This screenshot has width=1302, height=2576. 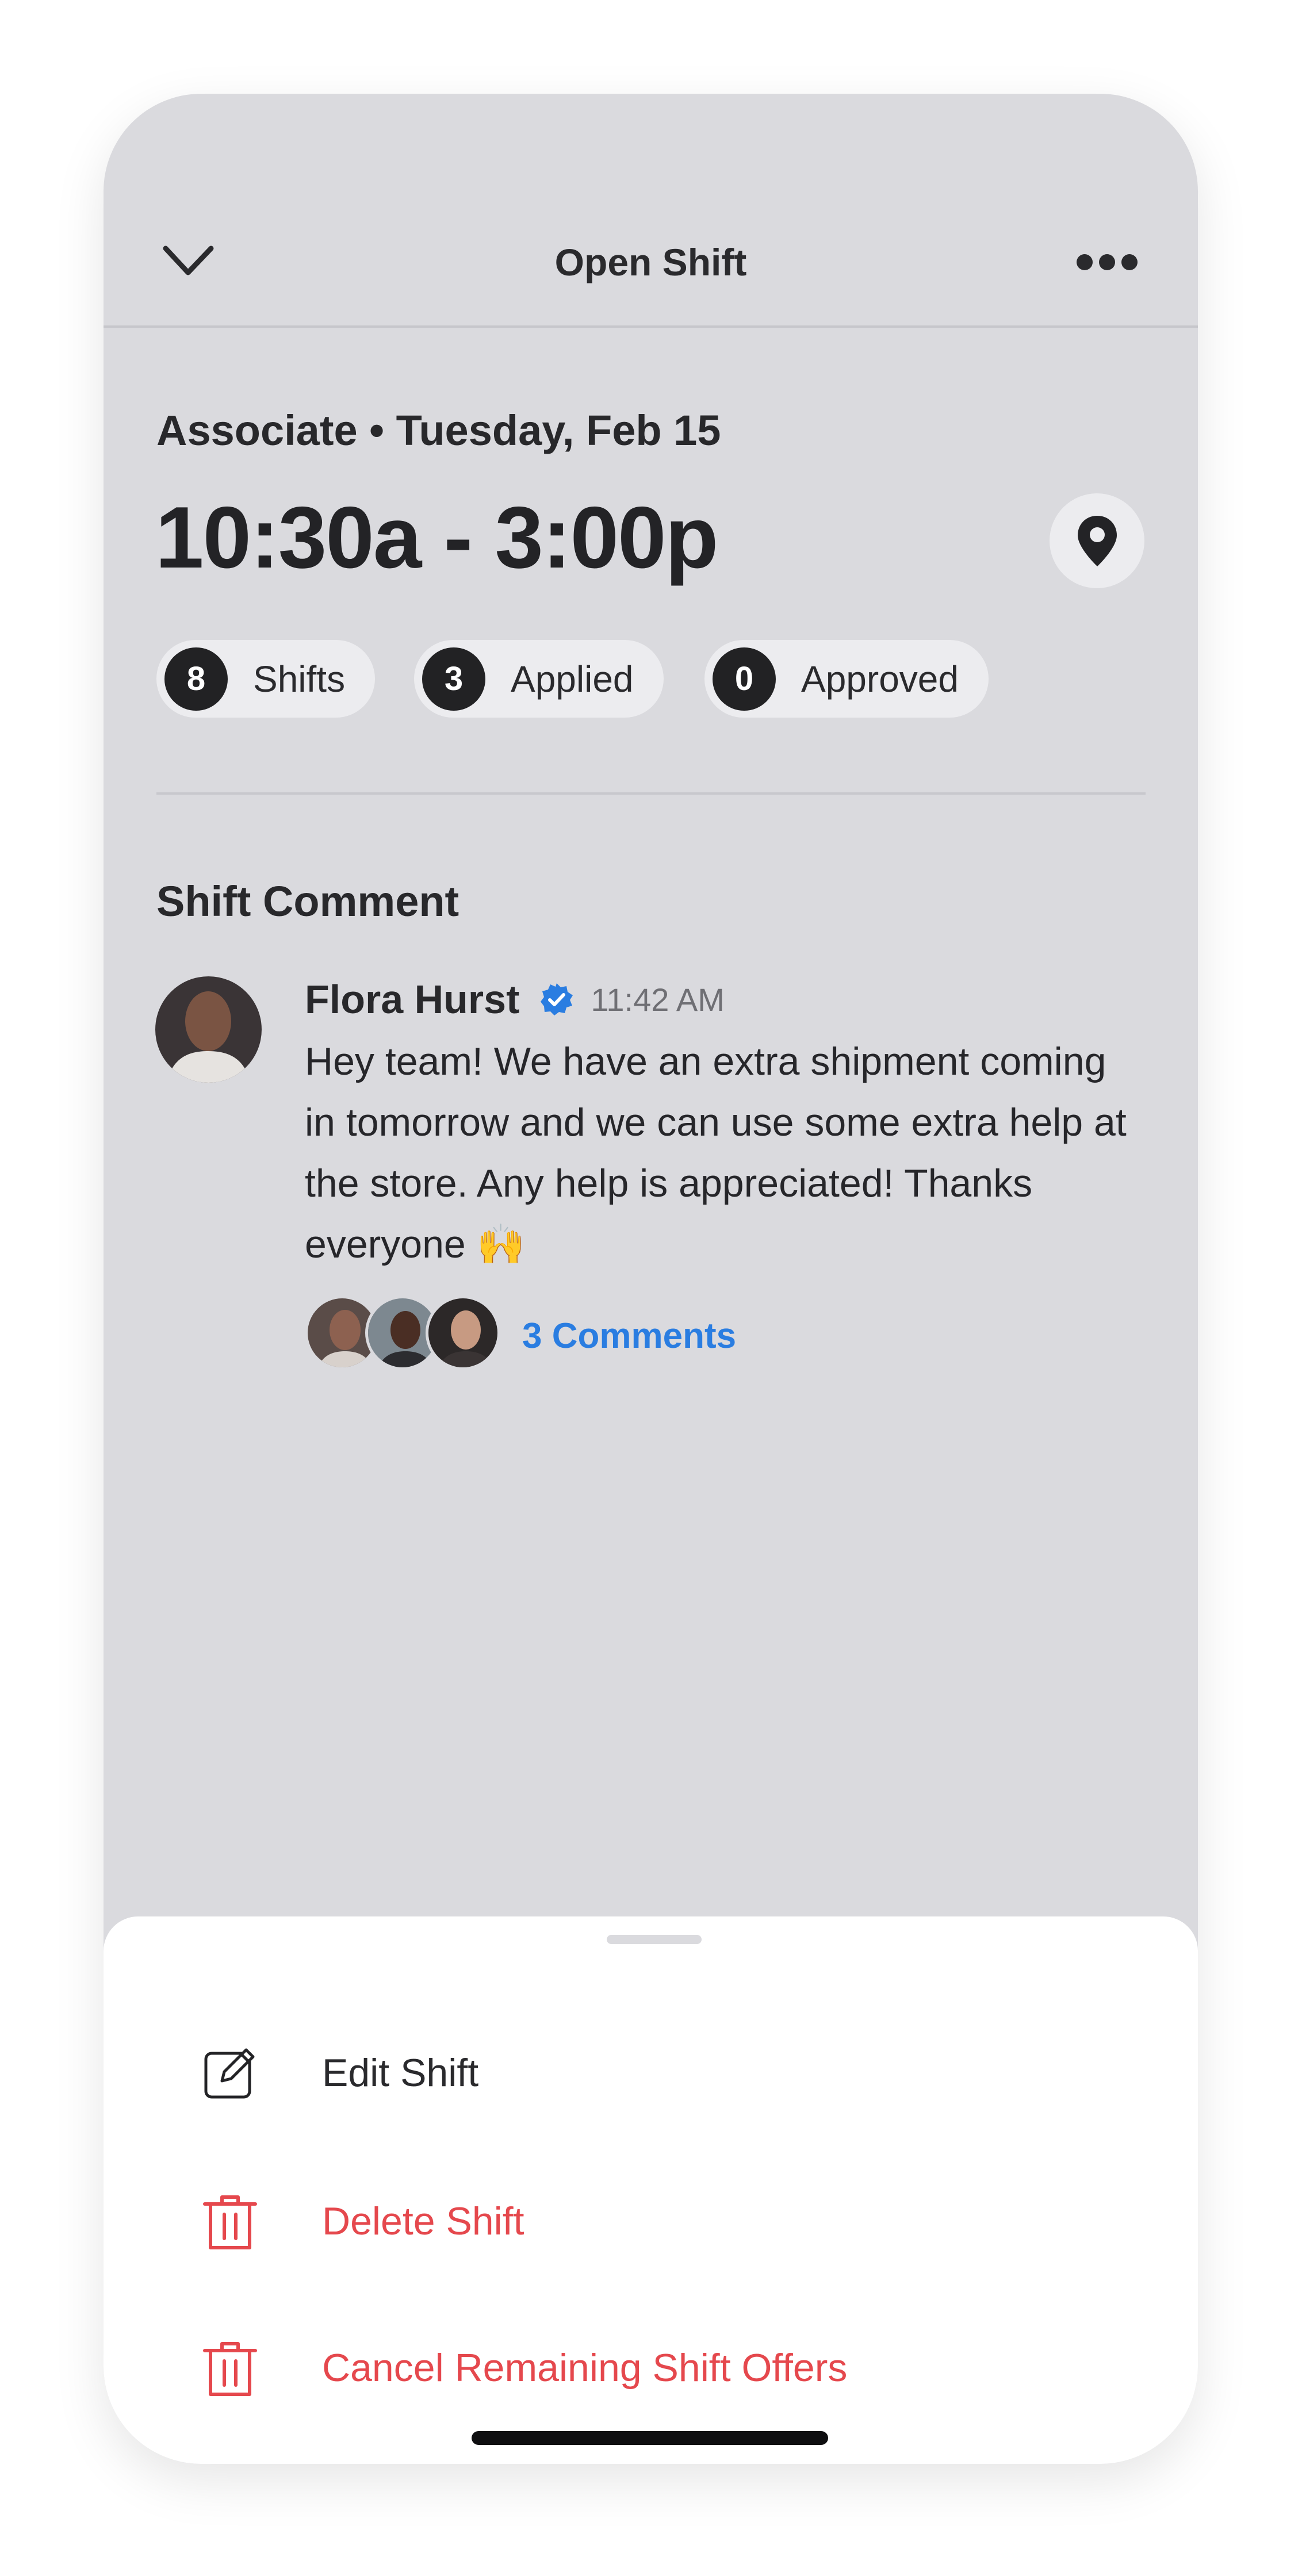 What do you see at coordinates (650, 262) in the screenshot?
I see `page-title: Open Shift` at bounding box center [650, 262].